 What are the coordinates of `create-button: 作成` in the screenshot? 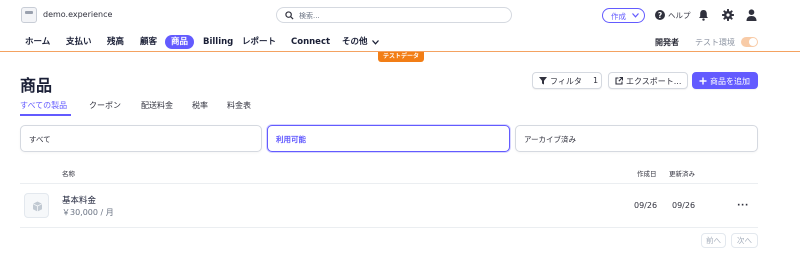 It's located at (623, 15).